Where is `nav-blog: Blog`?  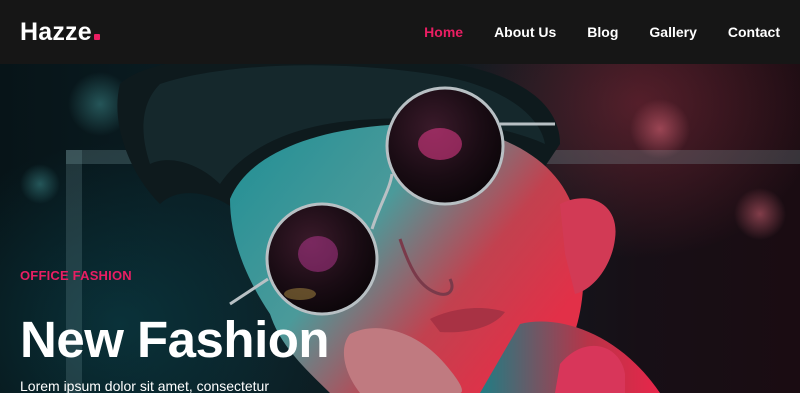
nav-blog: Blog is located at coordinates (602, 32).